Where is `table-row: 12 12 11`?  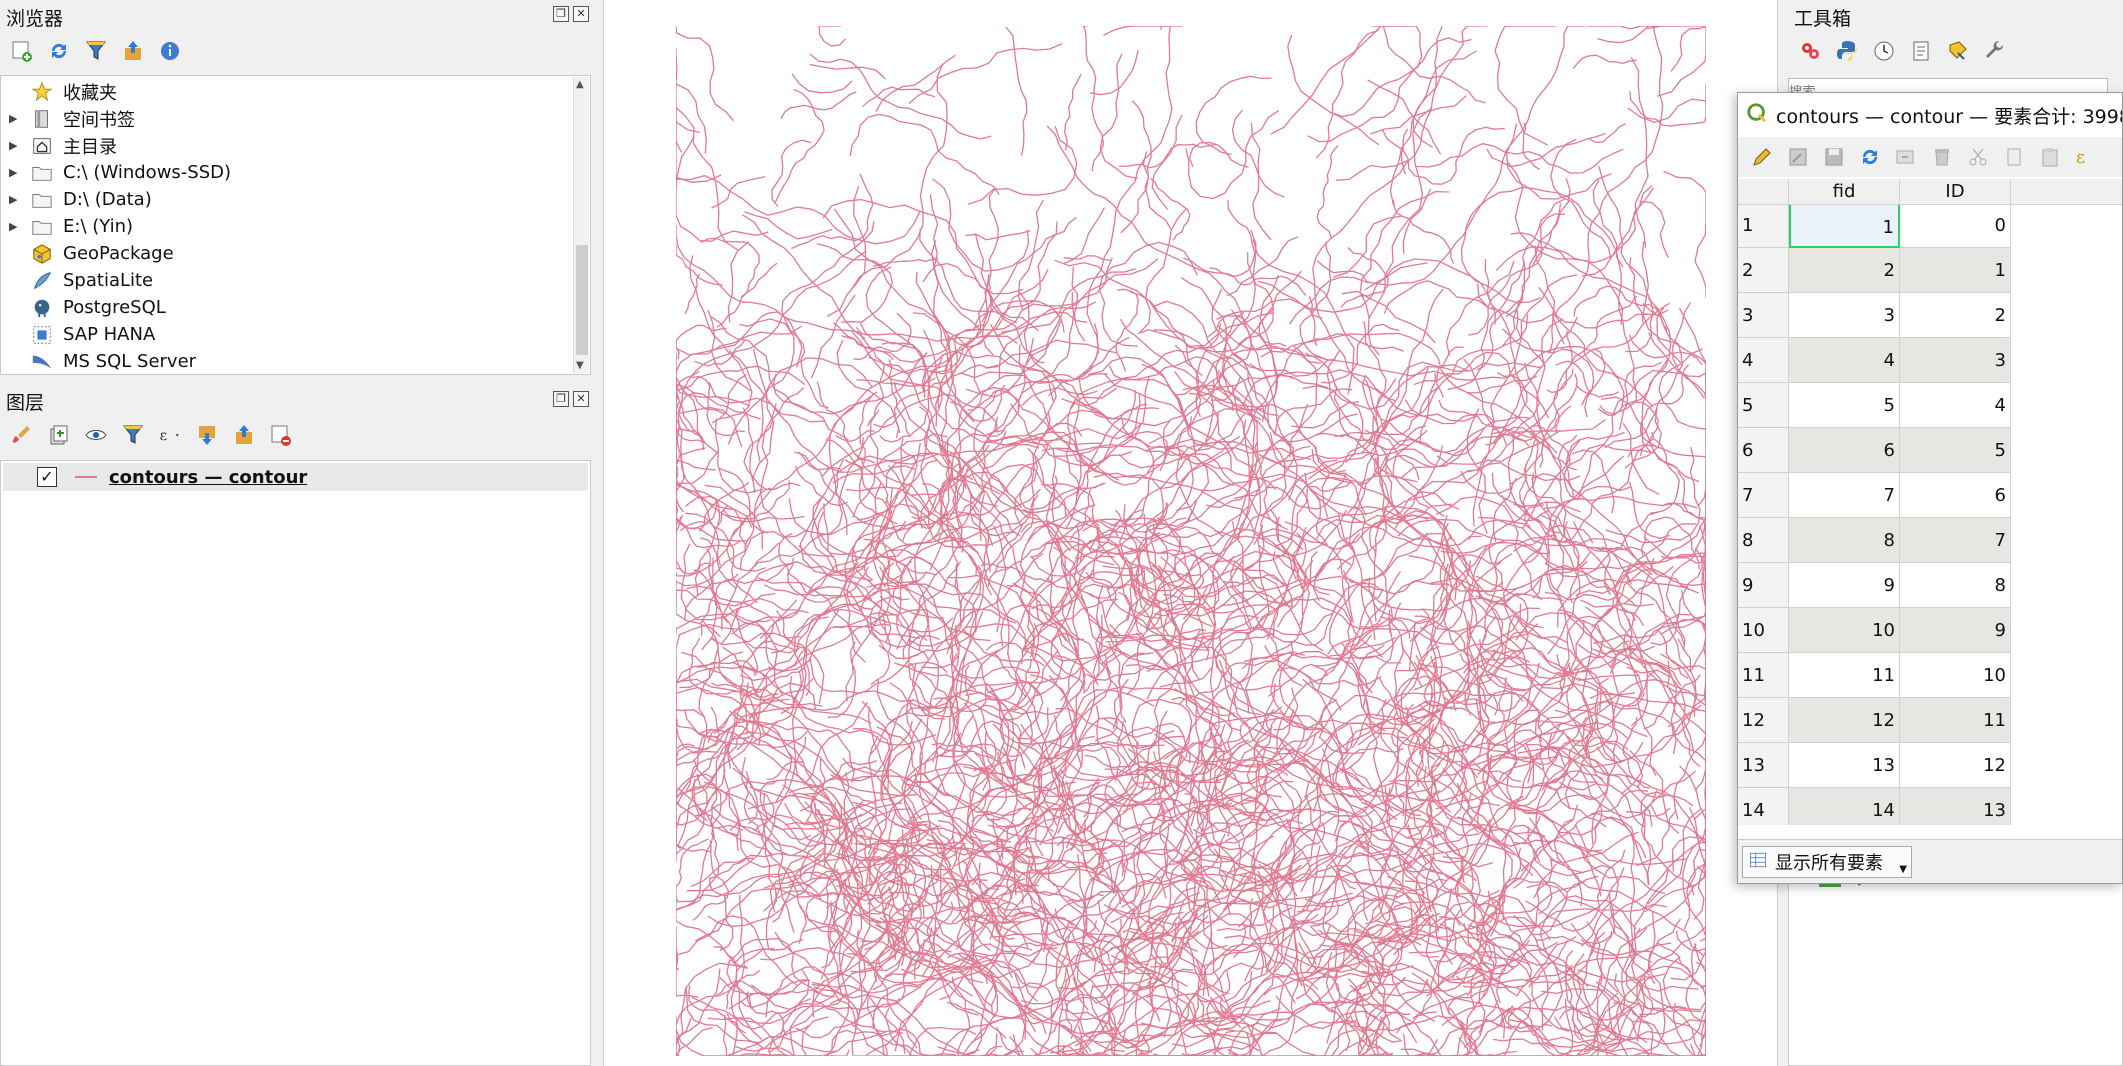
table-row: 12 12 11 is located at coordinates (1930, 720).